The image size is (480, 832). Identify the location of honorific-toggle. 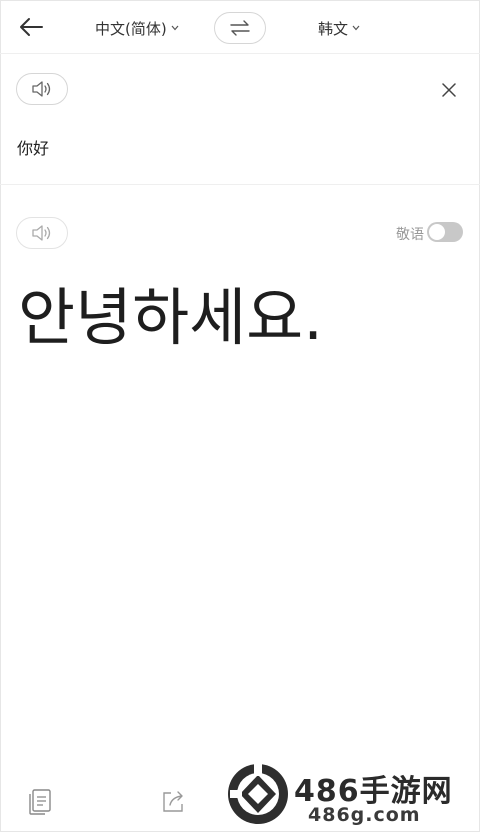
(445, 232).